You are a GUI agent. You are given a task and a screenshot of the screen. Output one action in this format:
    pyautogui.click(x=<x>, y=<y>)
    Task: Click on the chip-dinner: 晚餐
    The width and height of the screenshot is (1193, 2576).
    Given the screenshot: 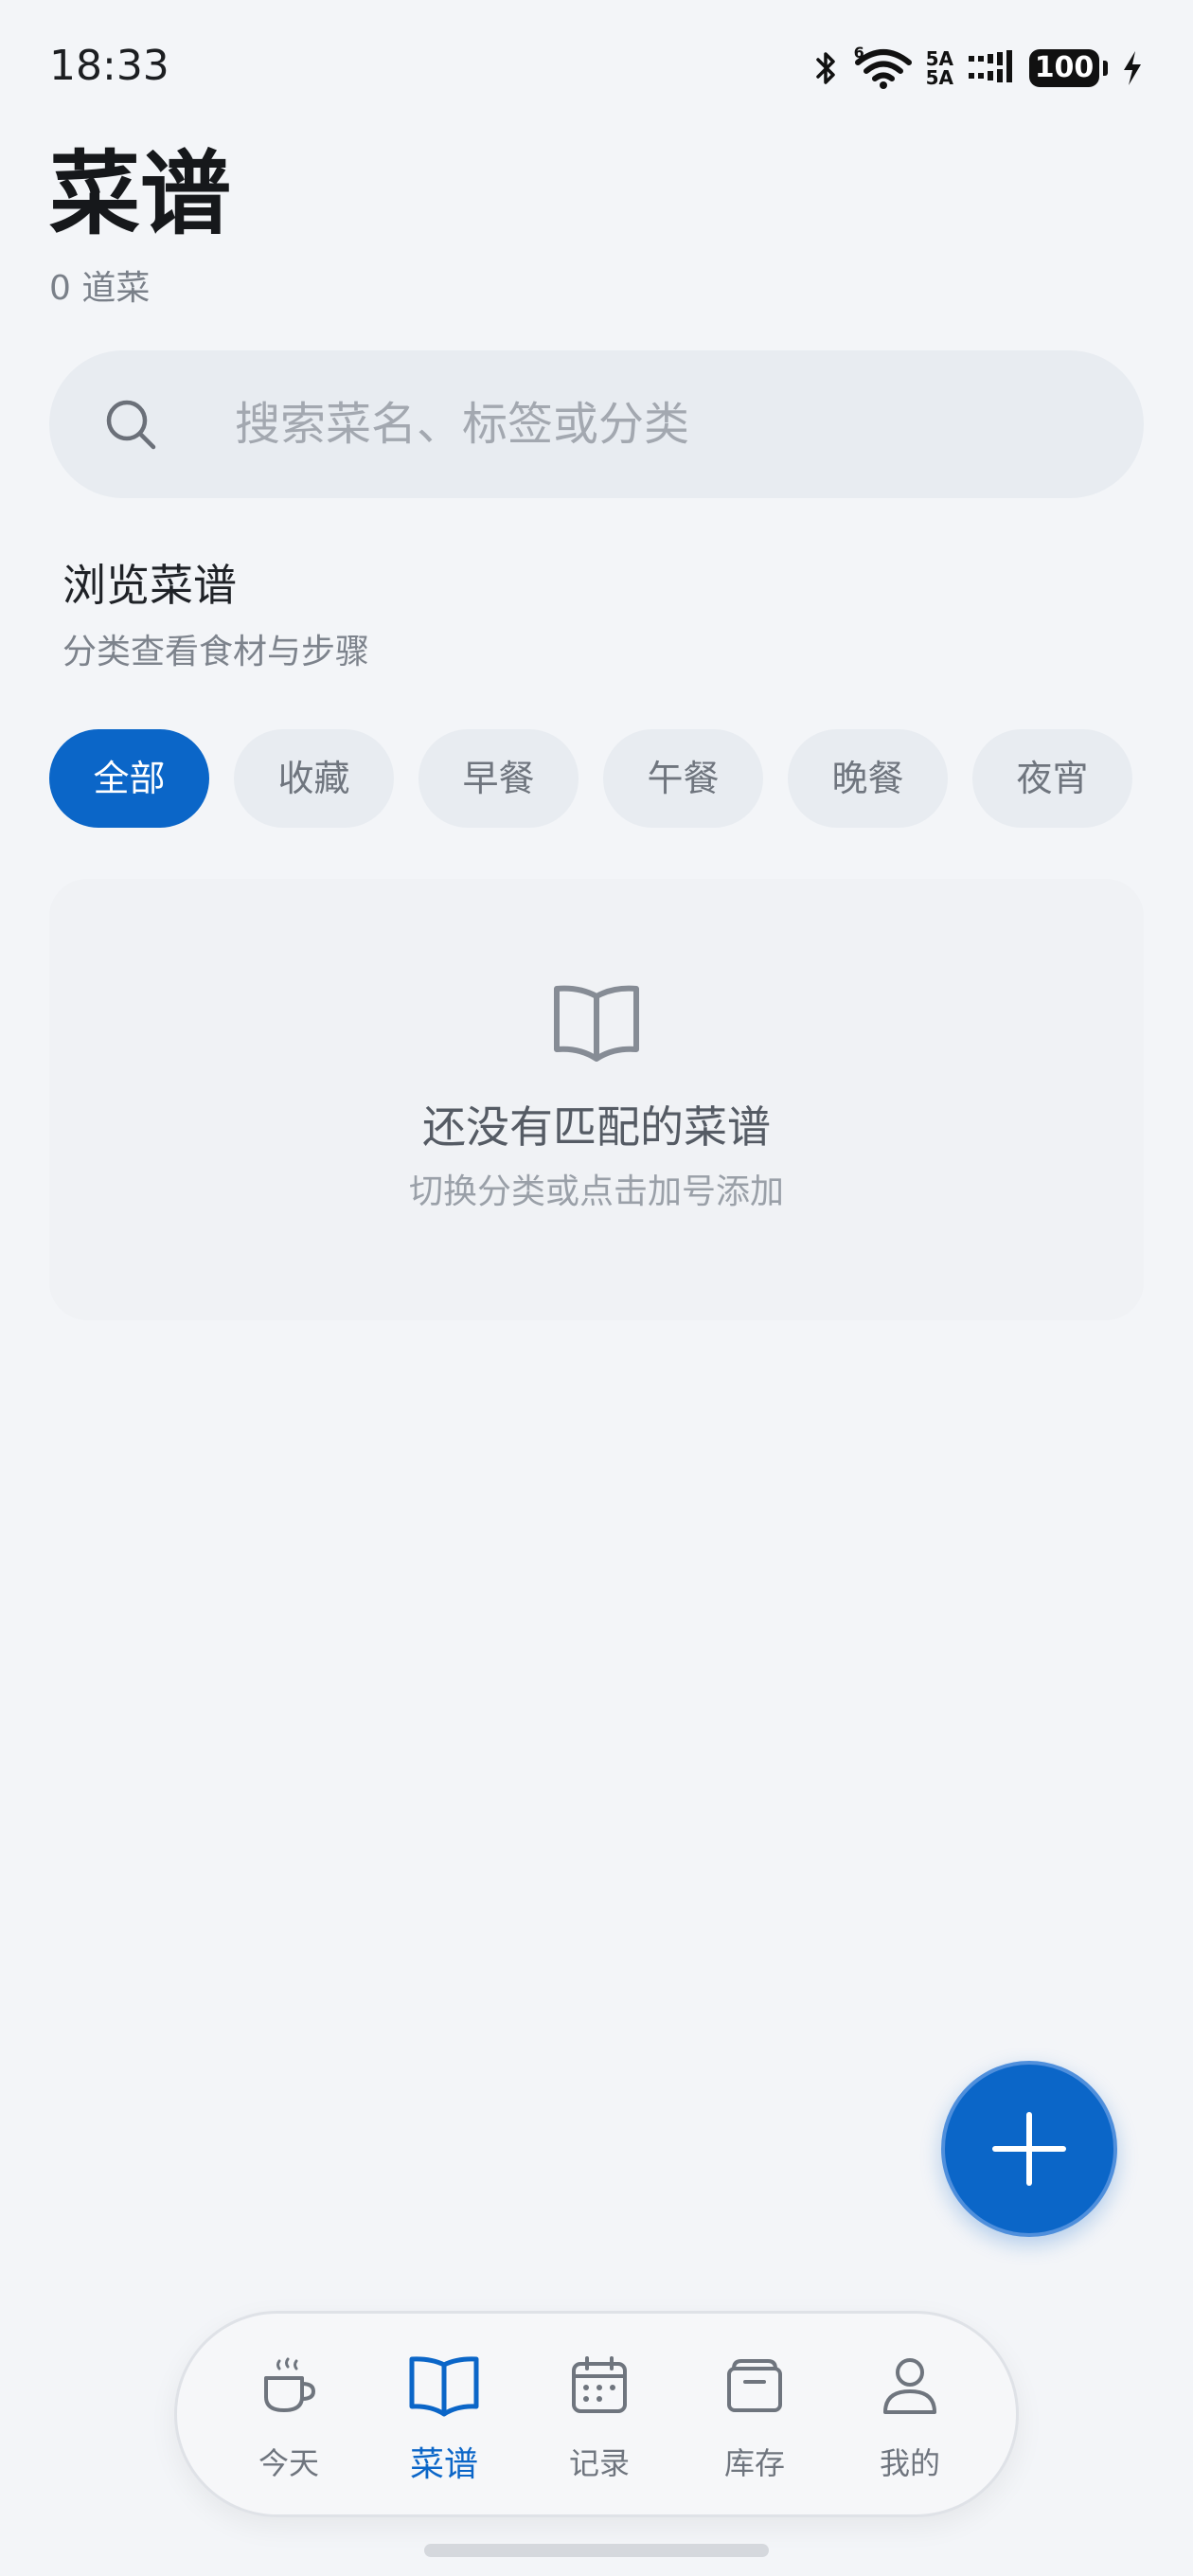 What is the action you would take?
    pyautogui.click(x=868, y=778)
    